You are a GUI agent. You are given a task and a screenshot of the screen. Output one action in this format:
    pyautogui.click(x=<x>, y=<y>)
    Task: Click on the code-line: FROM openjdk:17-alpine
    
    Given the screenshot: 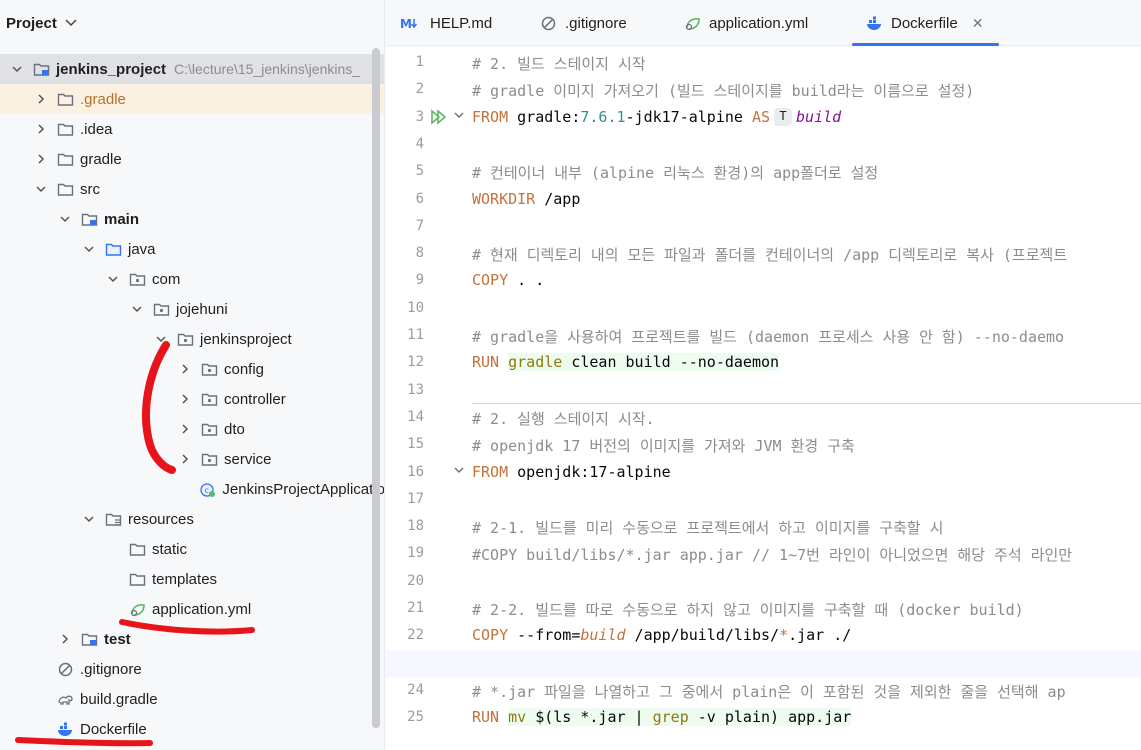 What is the action you would take?
    pyautogui.click(x=571, y=472)
    